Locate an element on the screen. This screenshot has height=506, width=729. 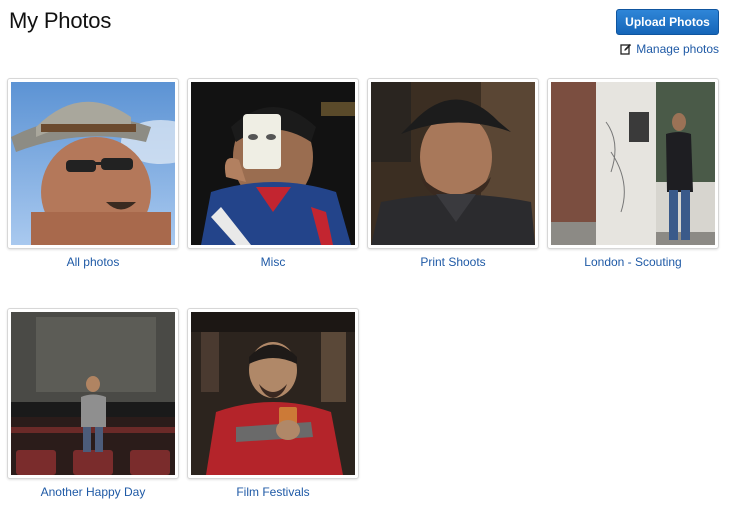
manage-photos-link: Manage photos is located at coordinates (669, 49).